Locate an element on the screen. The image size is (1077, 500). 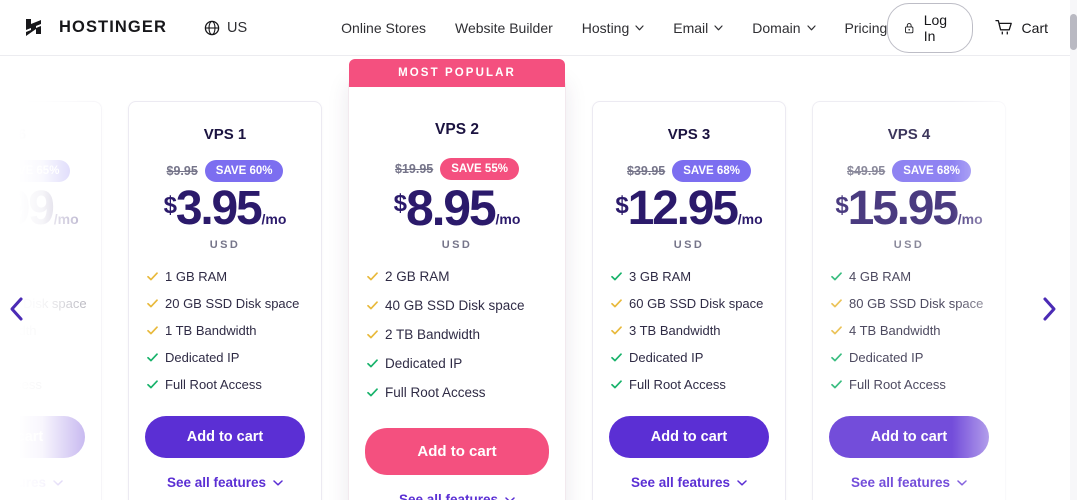
current-price: $3.95/mo is located at coordinates (225, 209).